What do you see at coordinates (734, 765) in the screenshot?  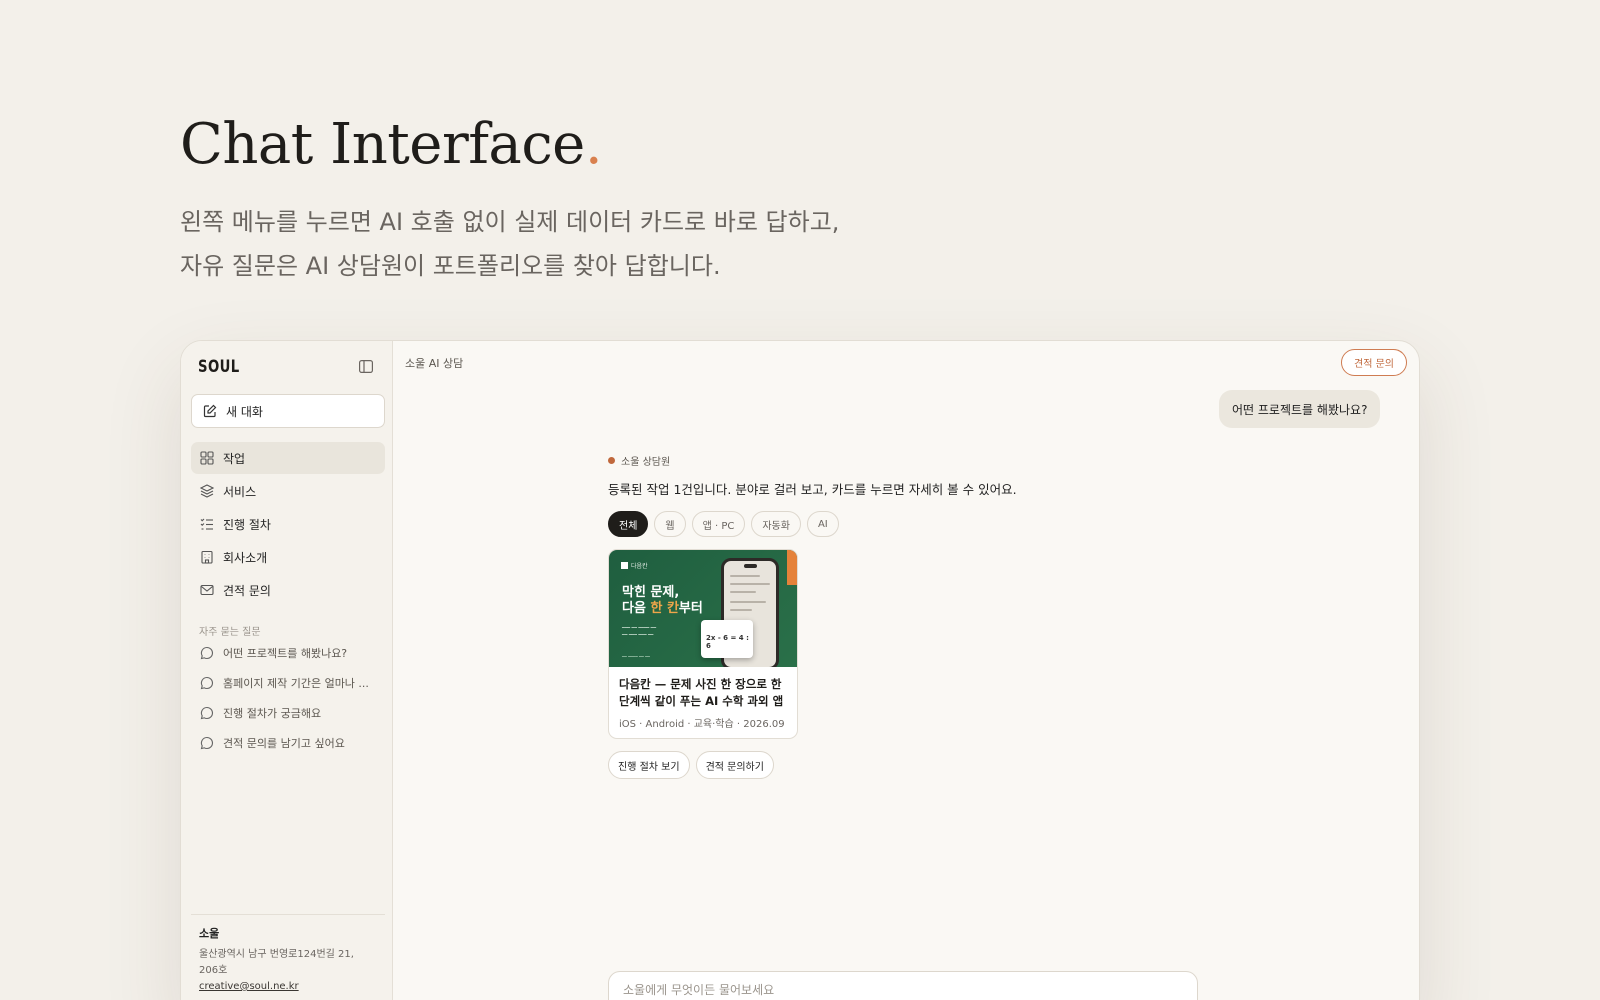 I see `request-quote-button: 견적 문의하기` at bounding box center [734, 765].